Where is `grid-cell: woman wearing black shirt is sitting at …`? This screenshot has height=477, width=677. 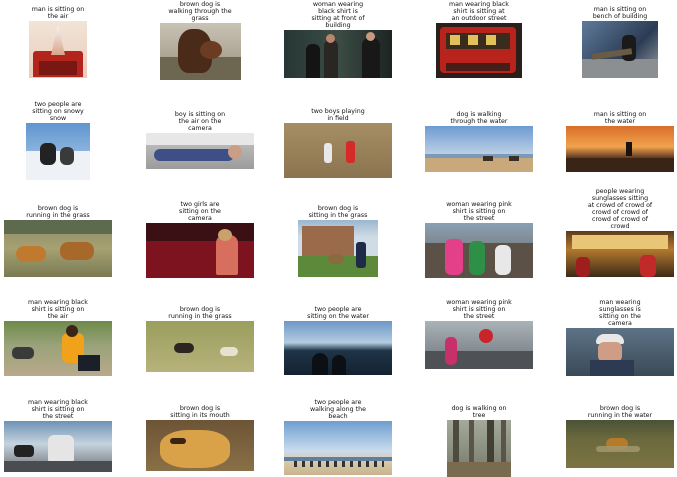
grid-cell: woman wearing black shirt is sitting at … is located at coordinates (338, 39).